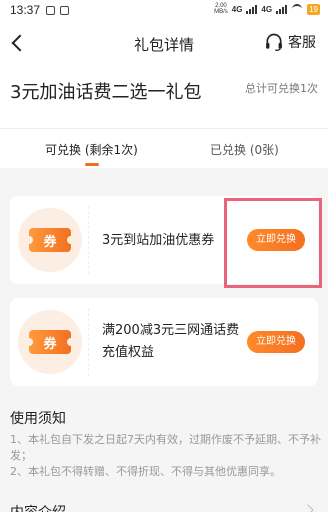  Describe the element at coordinates (297, 9) in the screenshot. I see `wifi-icon` at that location.